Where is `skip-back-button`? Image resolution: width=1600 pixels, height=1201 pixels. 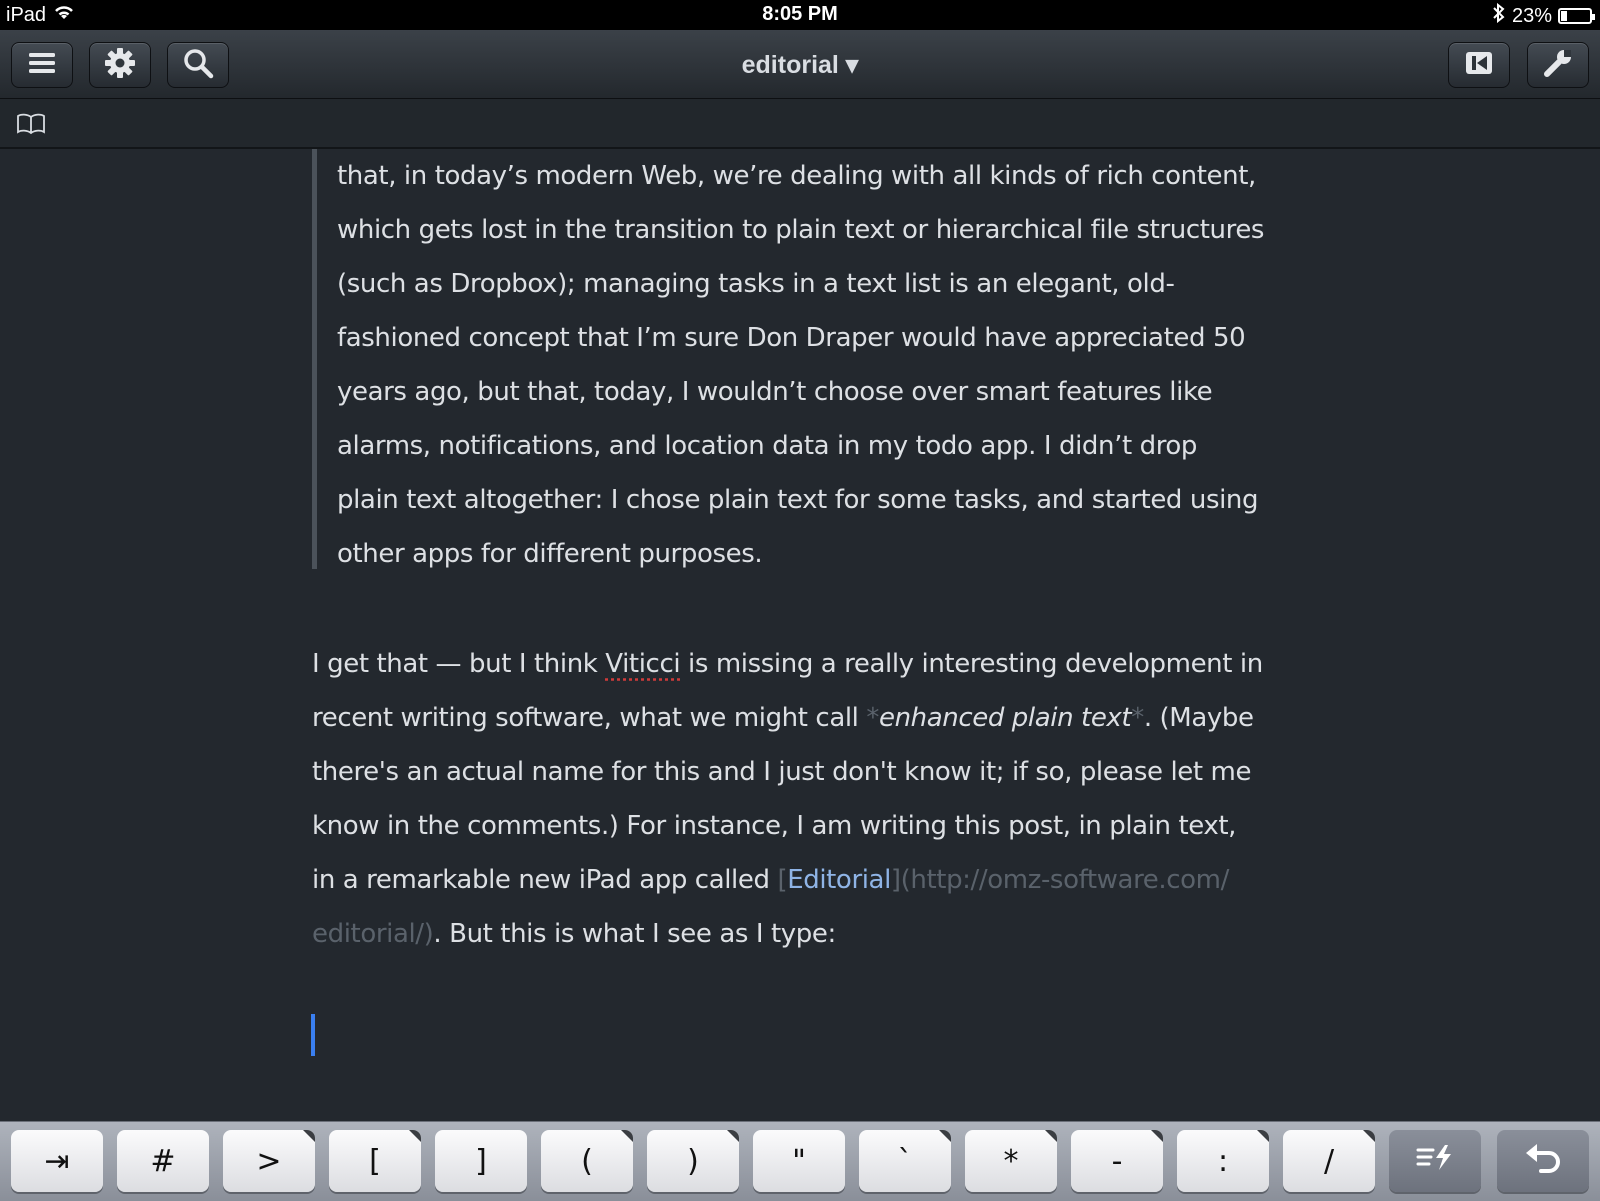 skip-back-button is located at coordinates (1479, 65).